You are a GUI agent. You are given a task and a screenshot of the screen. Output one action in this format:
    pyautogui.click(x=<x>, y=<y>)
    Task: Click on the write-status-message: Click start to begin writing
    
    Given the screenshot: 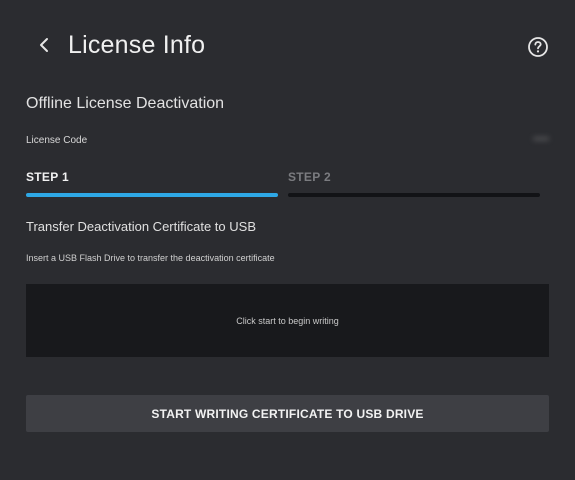 What is the action you would take?
    pyautogui.click(x=287, y=320)
    